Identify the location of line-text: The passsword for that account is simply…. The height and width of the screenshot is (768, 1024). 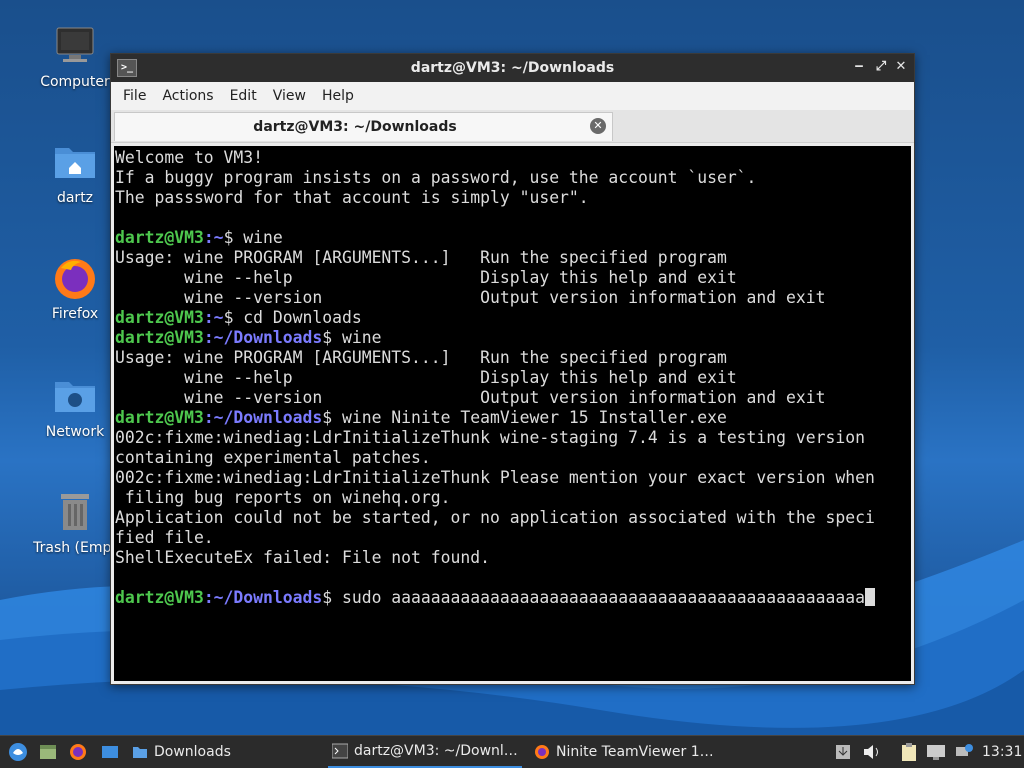
(352, 197).